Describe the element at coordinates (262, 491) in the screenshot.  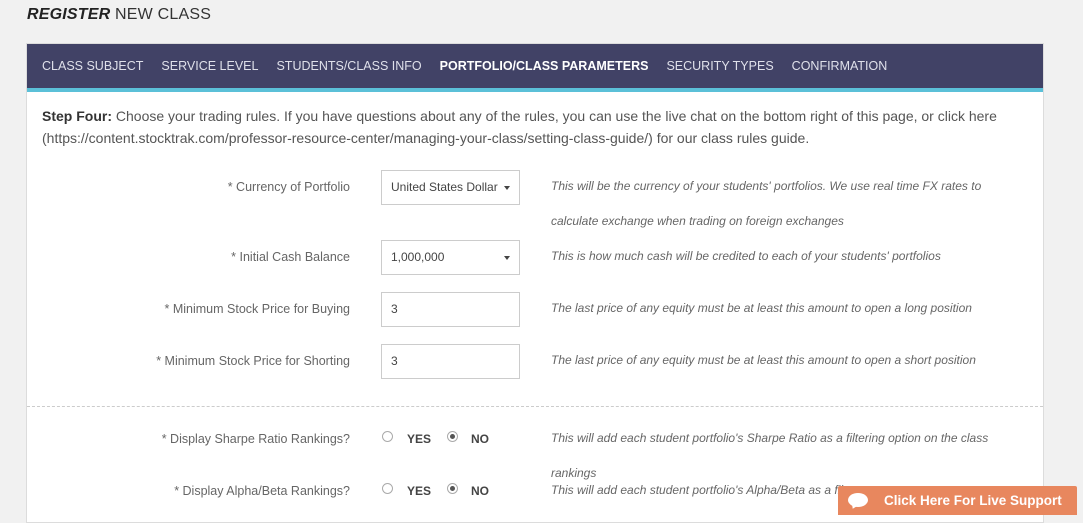
I see `alpha-label: * Display Alpha/Beta Rankings?` at that location.